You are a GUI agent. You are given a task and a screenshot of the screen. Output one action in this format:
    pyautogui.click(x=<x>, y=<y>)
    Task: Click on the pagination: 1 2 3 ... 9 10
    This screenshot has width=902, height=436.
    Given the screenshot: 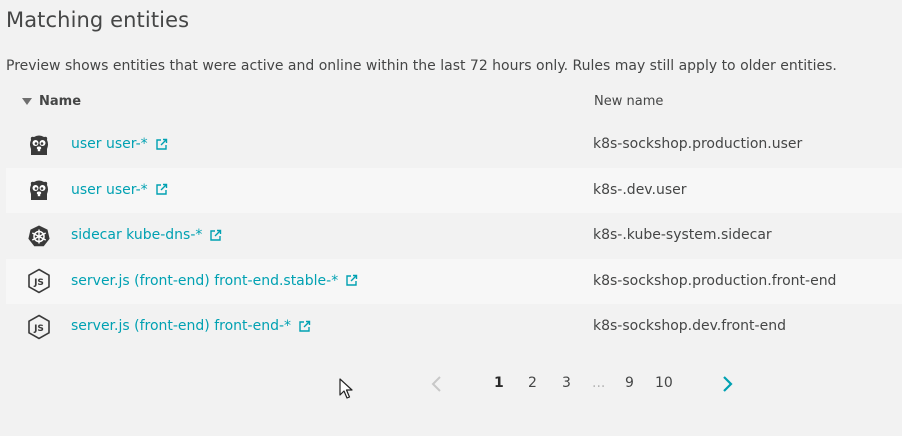 What is the action you would take?
    pyautogui.click(x=451, y=385)
    